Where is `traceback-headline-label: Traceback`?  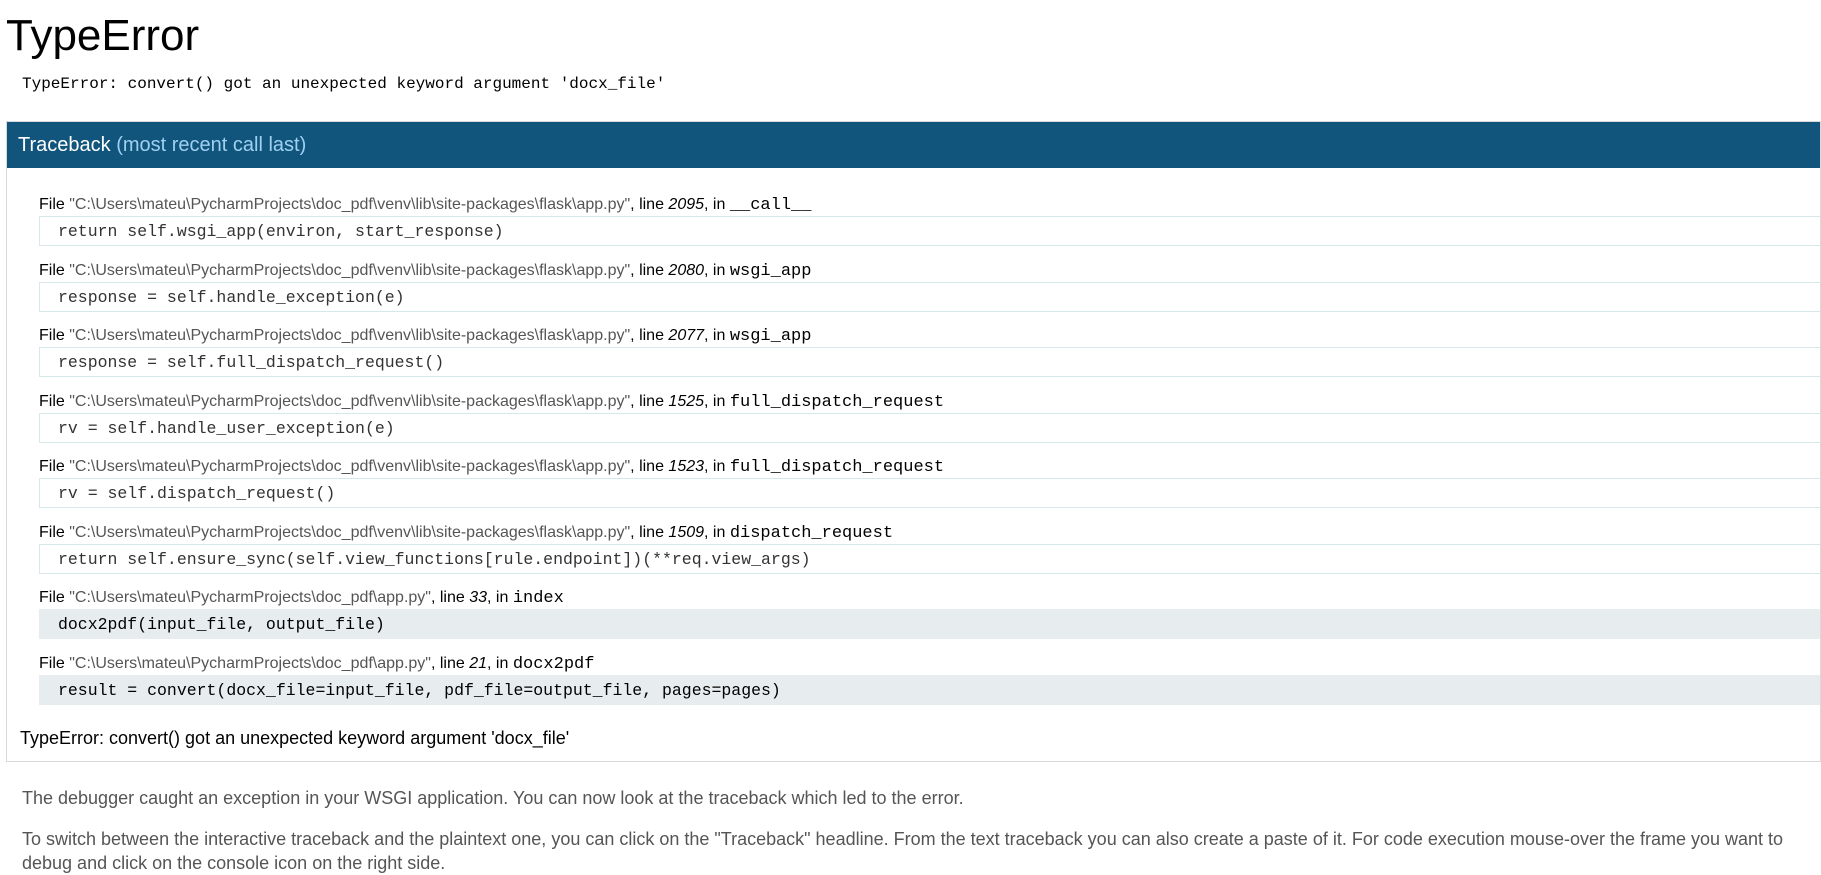
traceback-headline-label: Traceback is located at coordinates (64, 145).